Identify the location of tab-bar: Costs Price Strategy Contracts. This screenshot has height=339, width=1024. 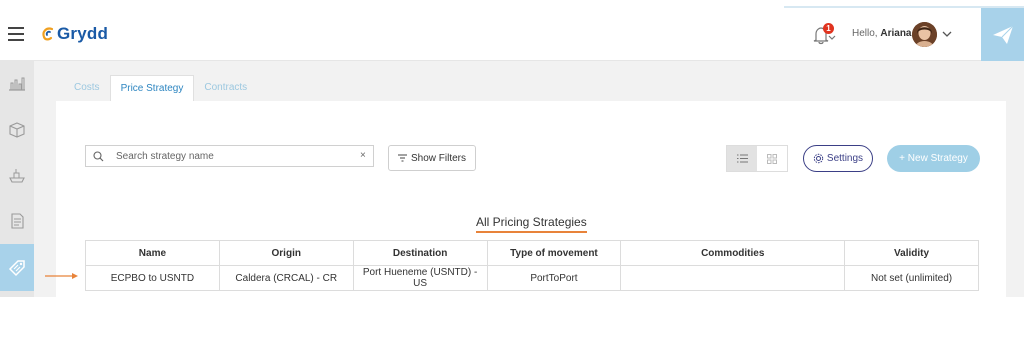
(160, 88).